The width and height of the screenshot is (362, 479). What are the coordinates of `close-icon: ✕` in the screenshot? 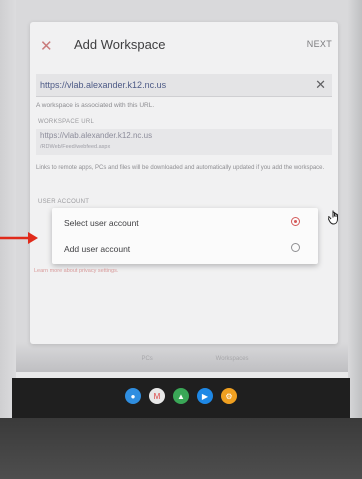 It's located at (46, 46).